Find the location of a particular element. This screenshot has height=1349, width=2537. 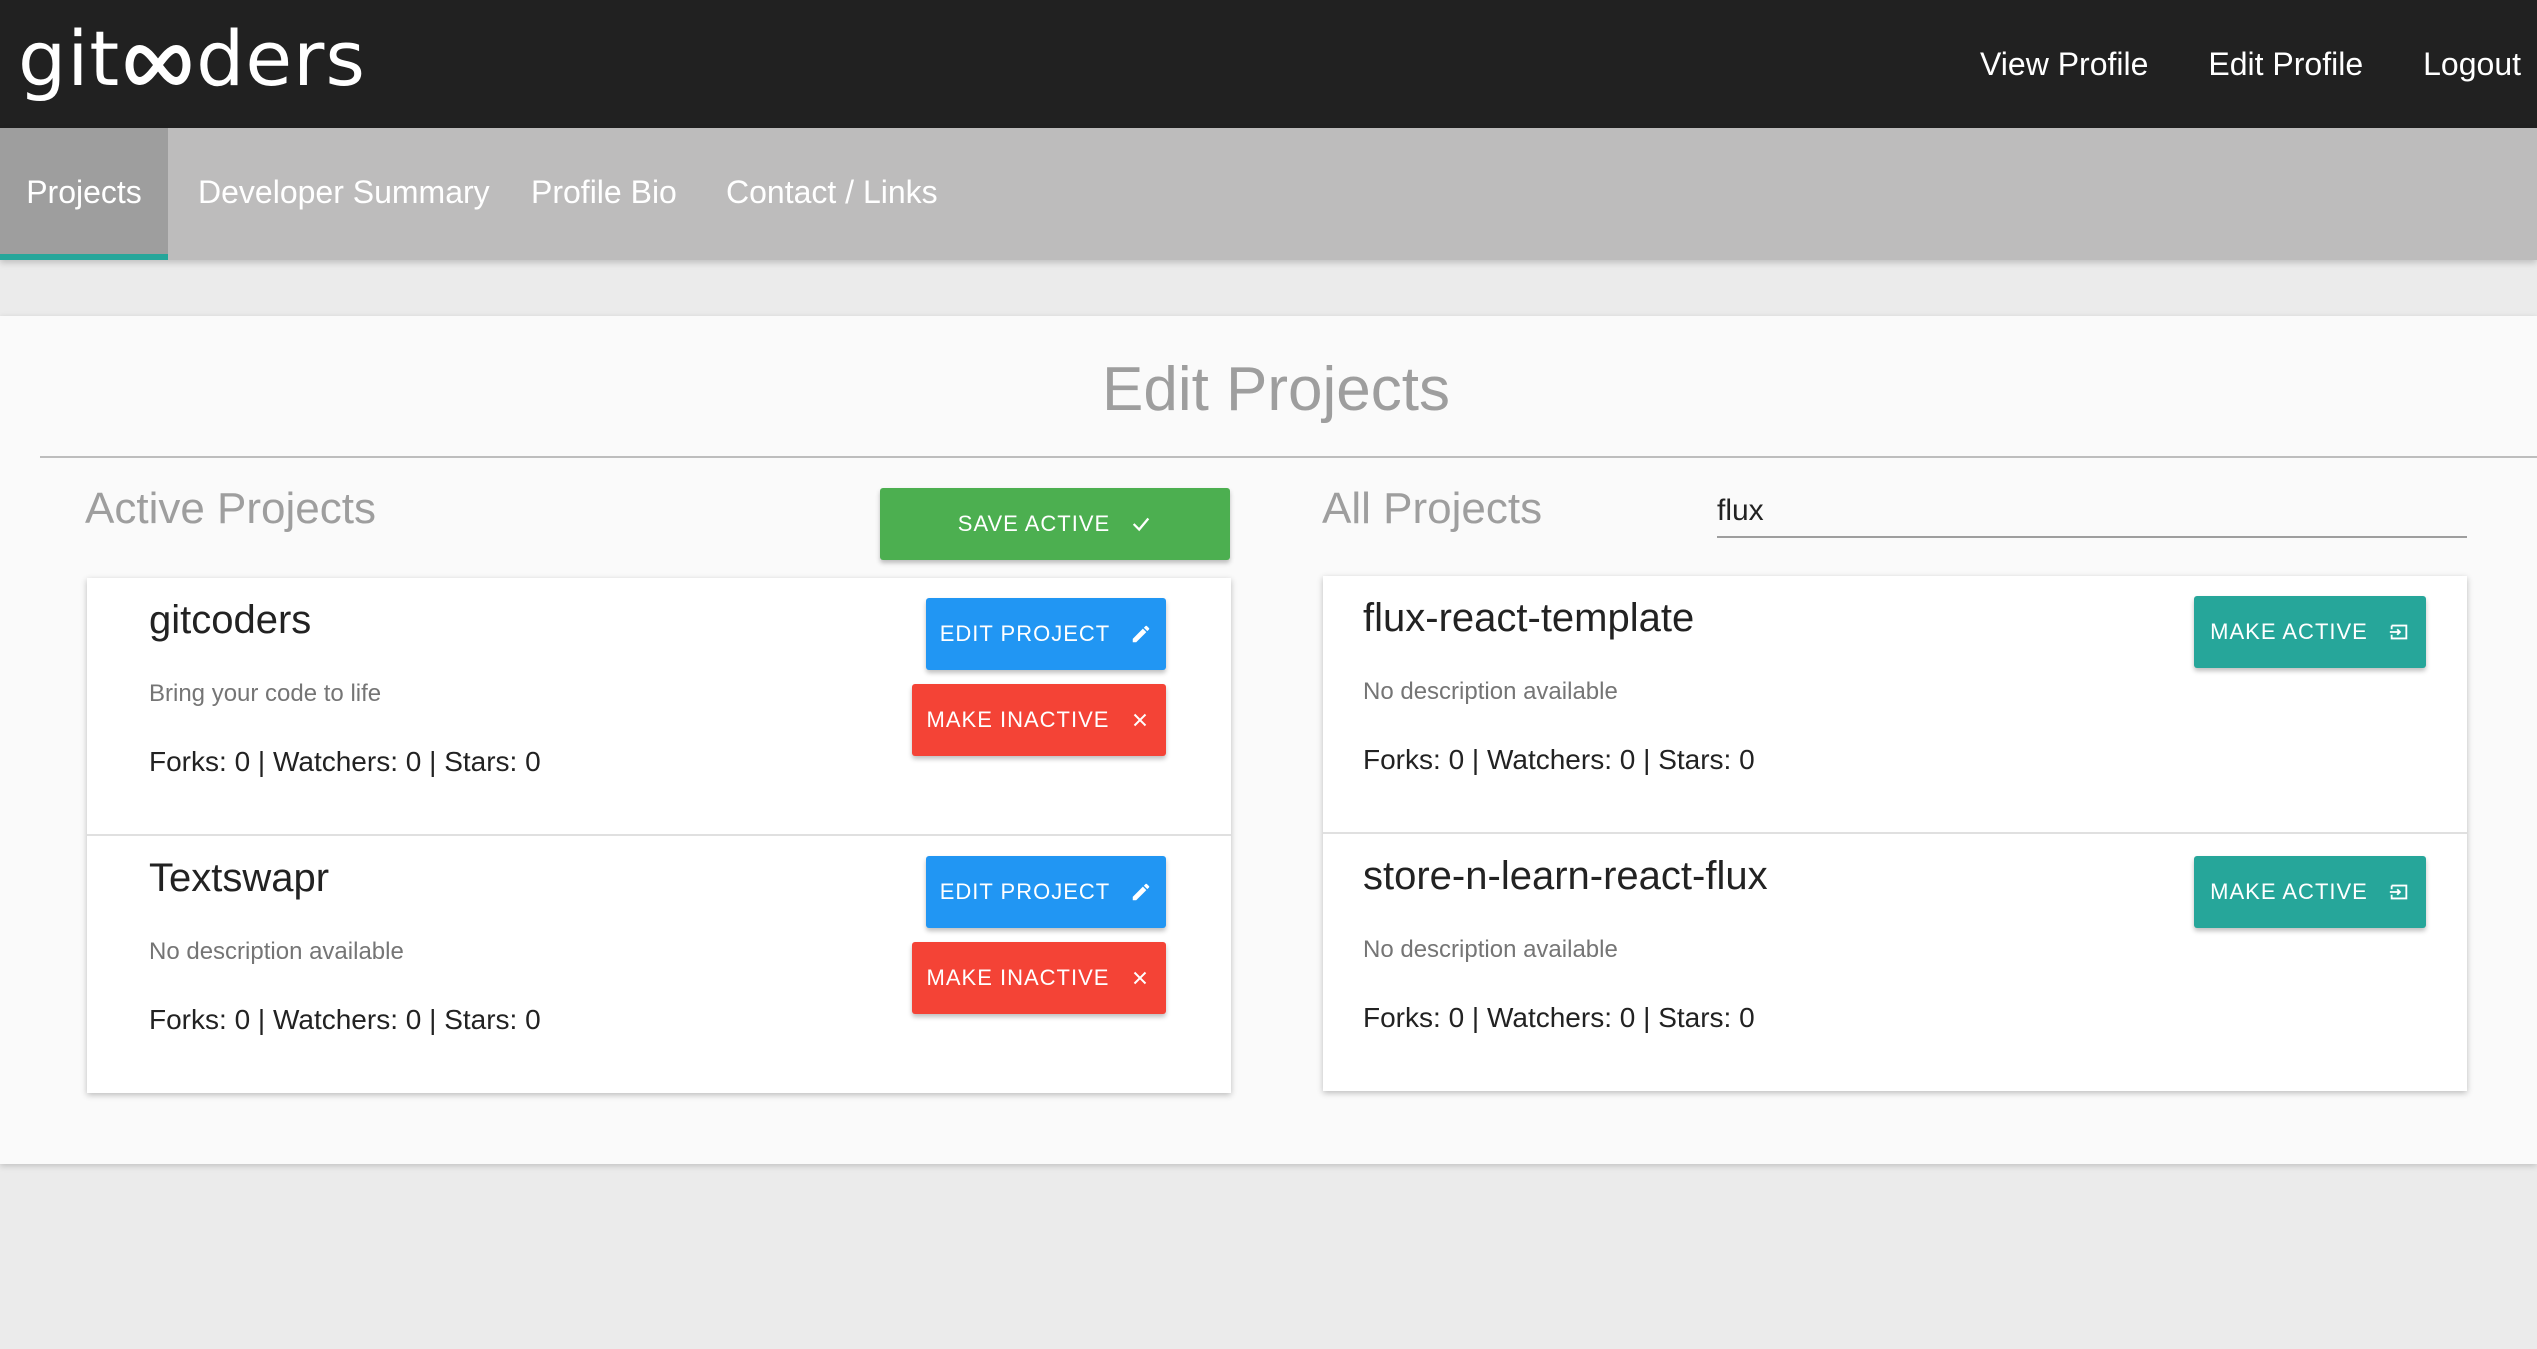

project-search-input is located at coordinates (2092, 512).